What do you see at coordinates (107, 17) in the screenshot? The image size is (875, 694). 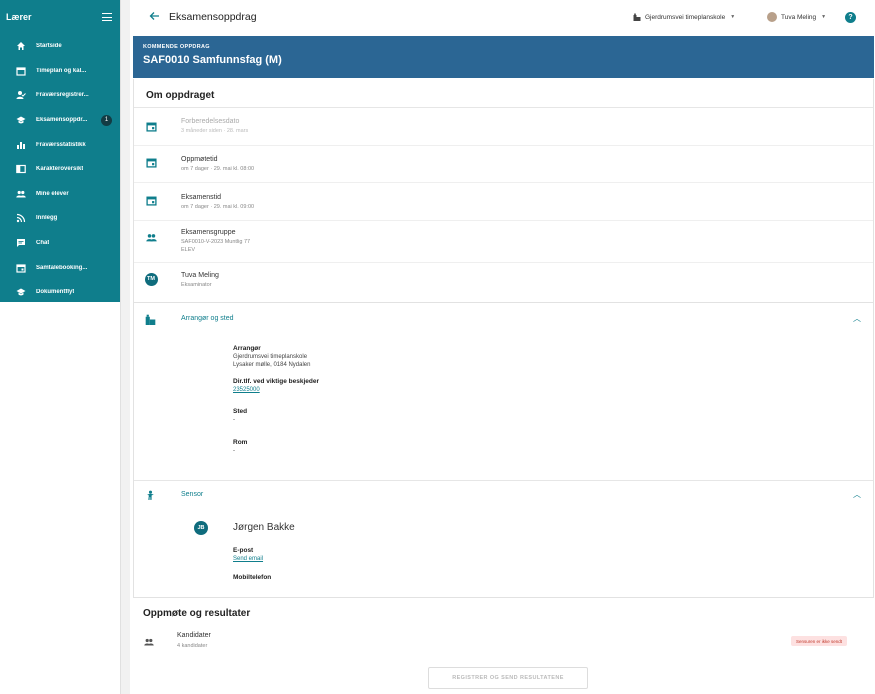 I see `collapse-menu-icon` at bounding box center [107, 17].